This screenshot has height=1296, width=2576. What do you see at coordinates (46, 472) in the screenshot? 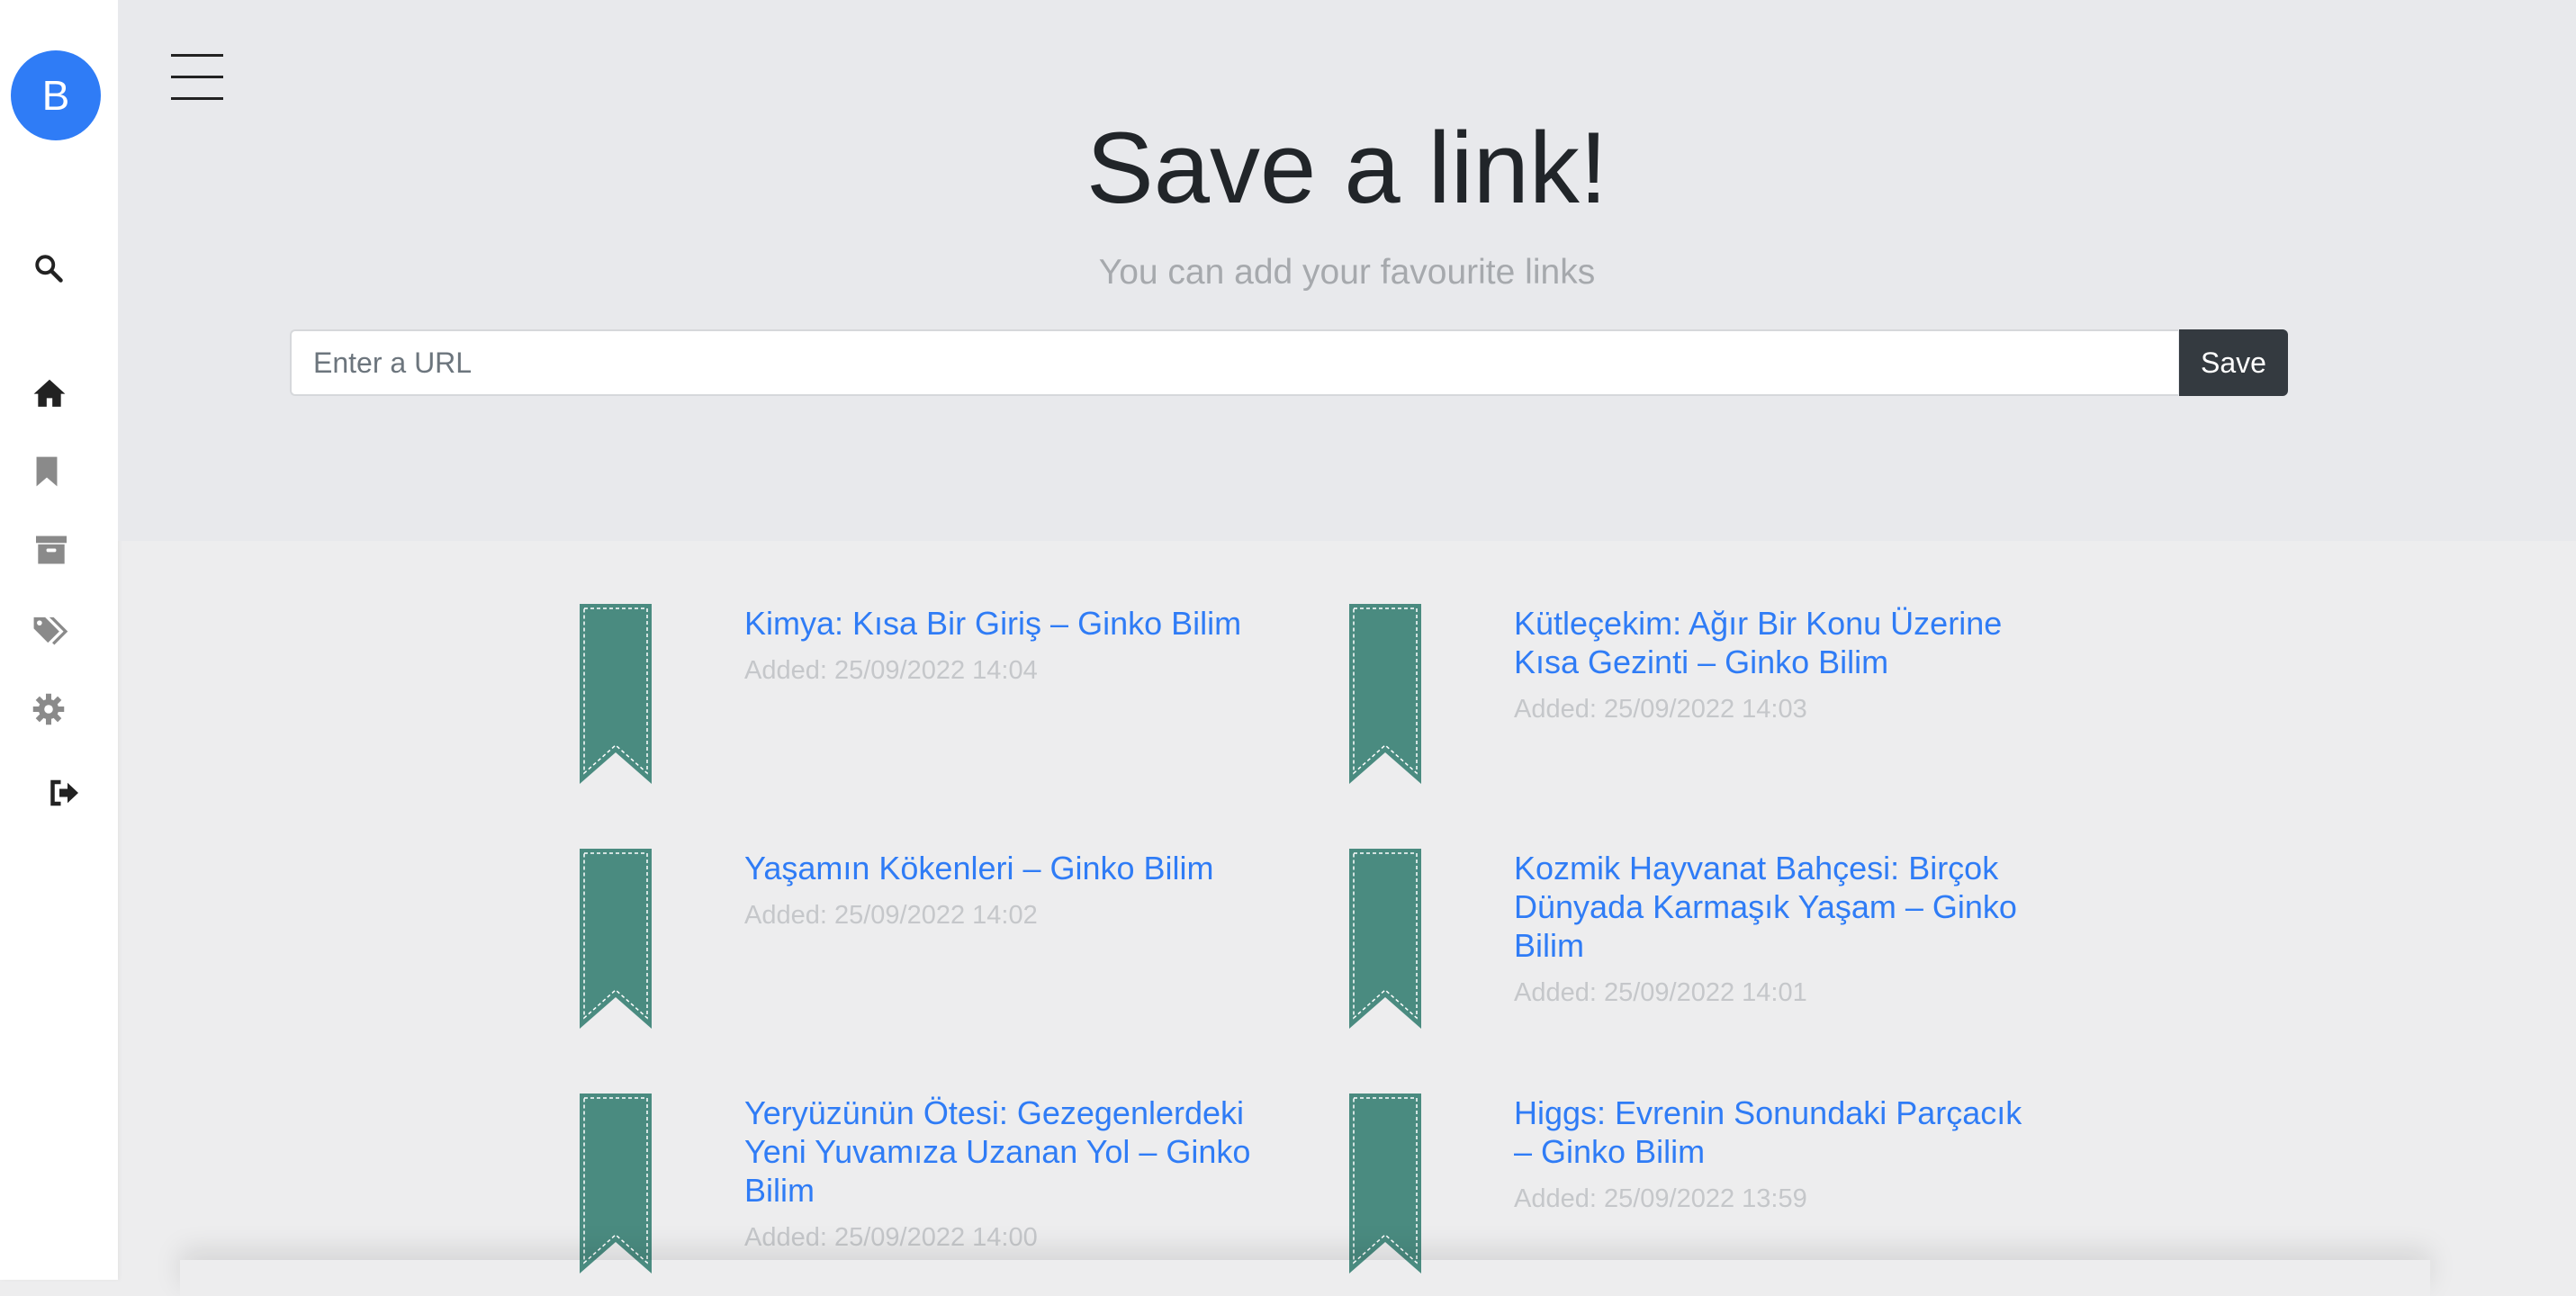
I see `bookmark-icon` at bounding box center [46, 472].